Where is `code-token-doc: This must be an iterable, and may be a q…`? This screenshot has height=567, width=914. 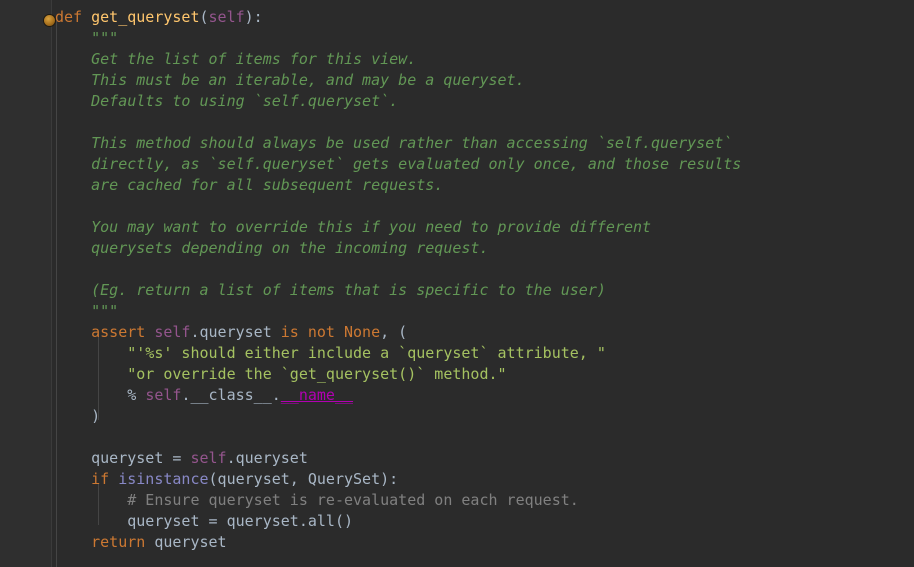
code-token-doc: This must be an iterable, and may be a q… is located at coordinates (290, 80).